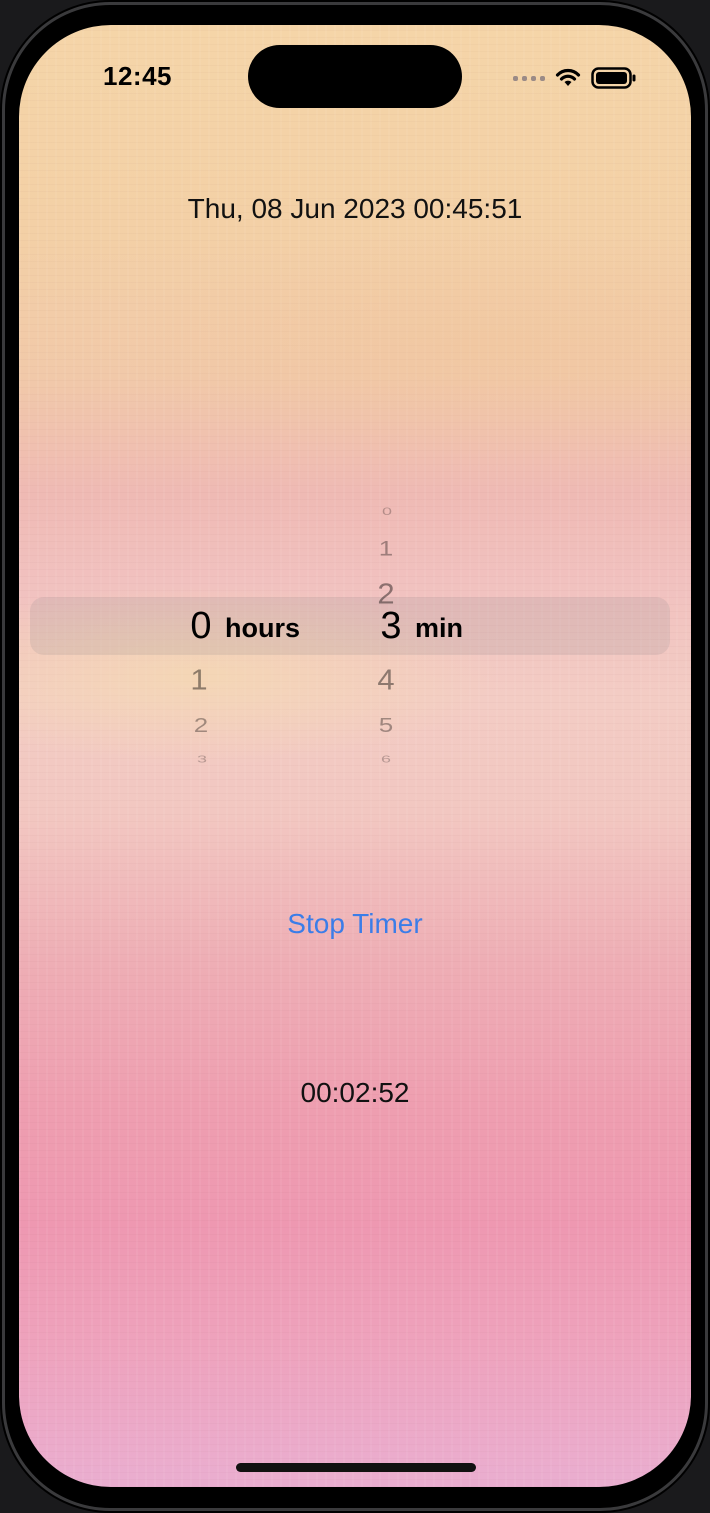 Image resolution: width=710 pixels, height=1513 pixels. I want to click on remaining-time-label: 00:02:52, so click(355, 1092).